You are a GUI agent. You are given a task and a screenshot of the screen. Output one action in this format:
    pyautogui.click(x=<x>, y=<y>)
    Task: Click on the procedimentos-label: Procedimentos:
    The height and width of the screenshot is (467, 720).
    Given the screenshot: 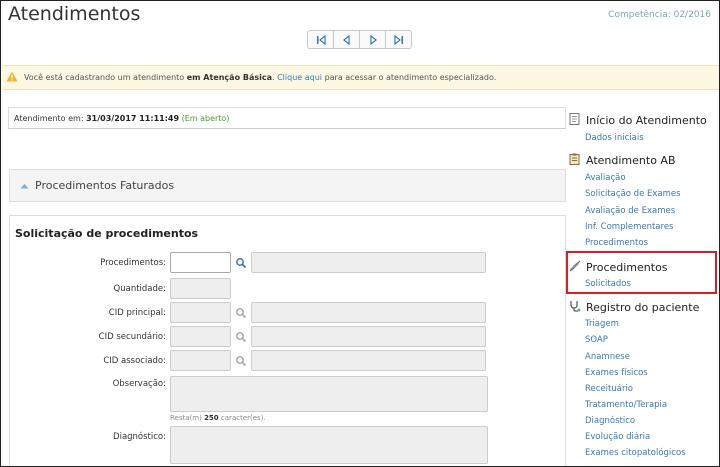 What is the action you would take?
    pyautogui.click(x=133, y=263)
    